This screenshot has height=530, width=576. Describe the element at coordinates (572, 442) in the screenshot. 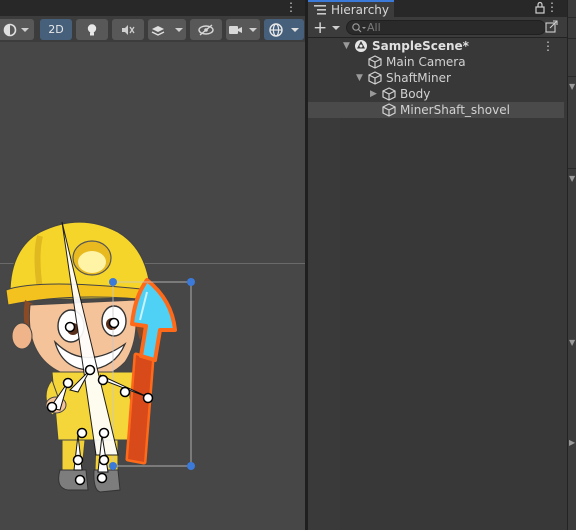

I see `foldout-arrow-icon: ▶` at that location.